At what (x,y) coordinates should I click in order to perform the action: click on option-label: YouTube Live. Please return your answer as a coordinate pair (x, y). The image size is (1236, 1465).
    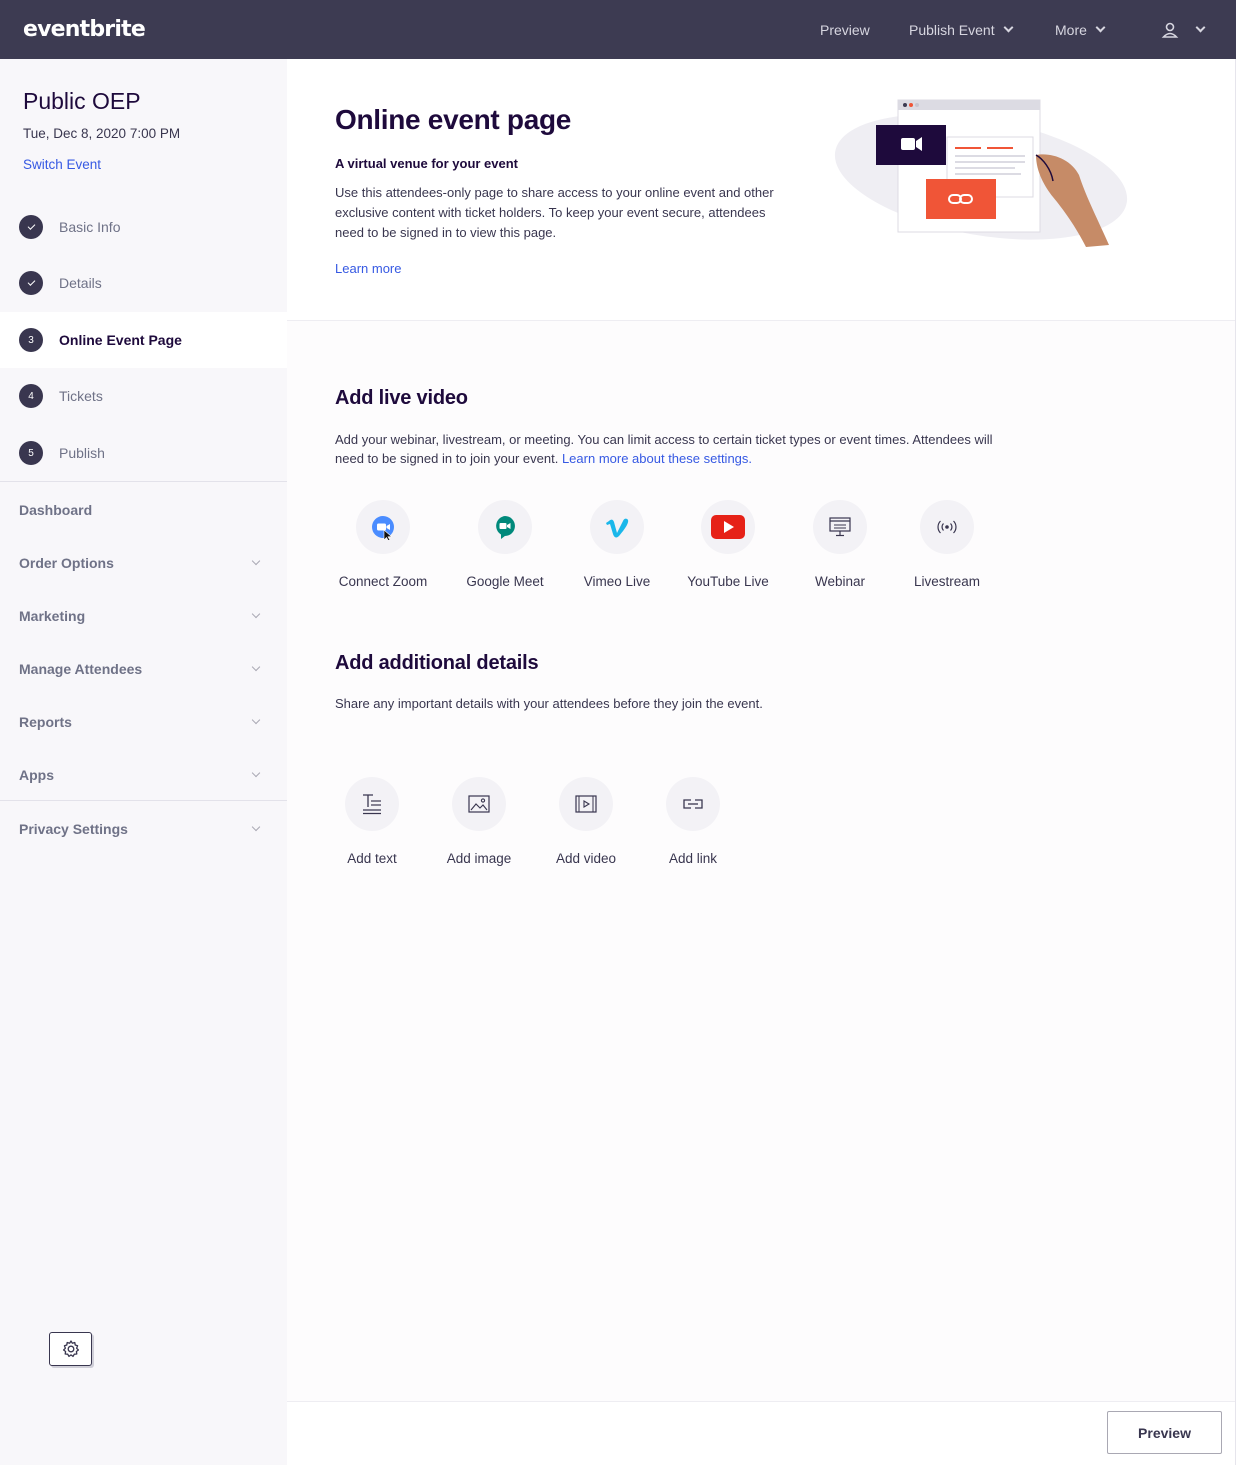
    Looking at the image, I should click on (728, 581).